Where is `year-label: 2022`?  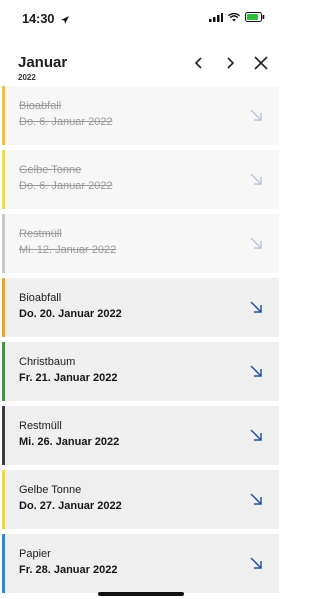
year-label: 2022 is located at coordinates (27, 77).